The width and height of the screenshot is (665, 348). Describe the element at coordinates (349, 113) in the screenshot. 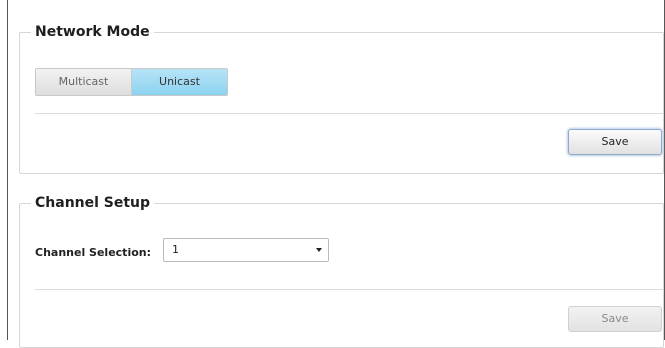

I see `network-mode-divider` at that location.